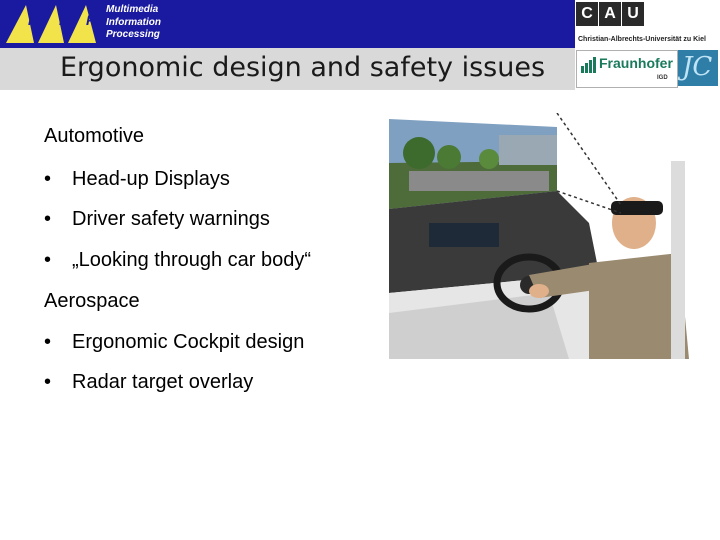  I want to click on list-item: • Head-up Displays, so click(137, 179).